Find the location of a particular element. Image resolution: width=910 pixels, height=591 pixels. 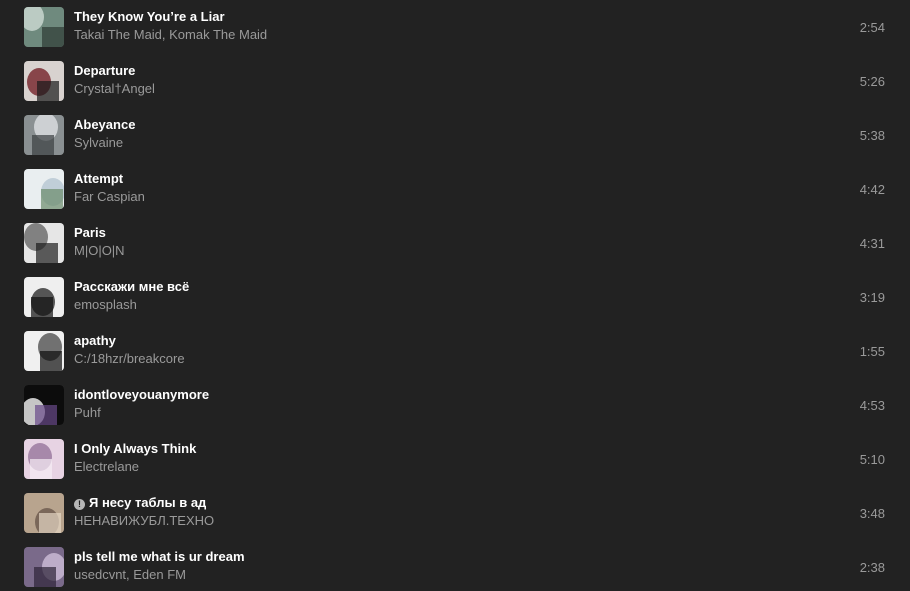

track-row: Departure Crystal†Angel 5:26 is located at coordinates (455, 81).